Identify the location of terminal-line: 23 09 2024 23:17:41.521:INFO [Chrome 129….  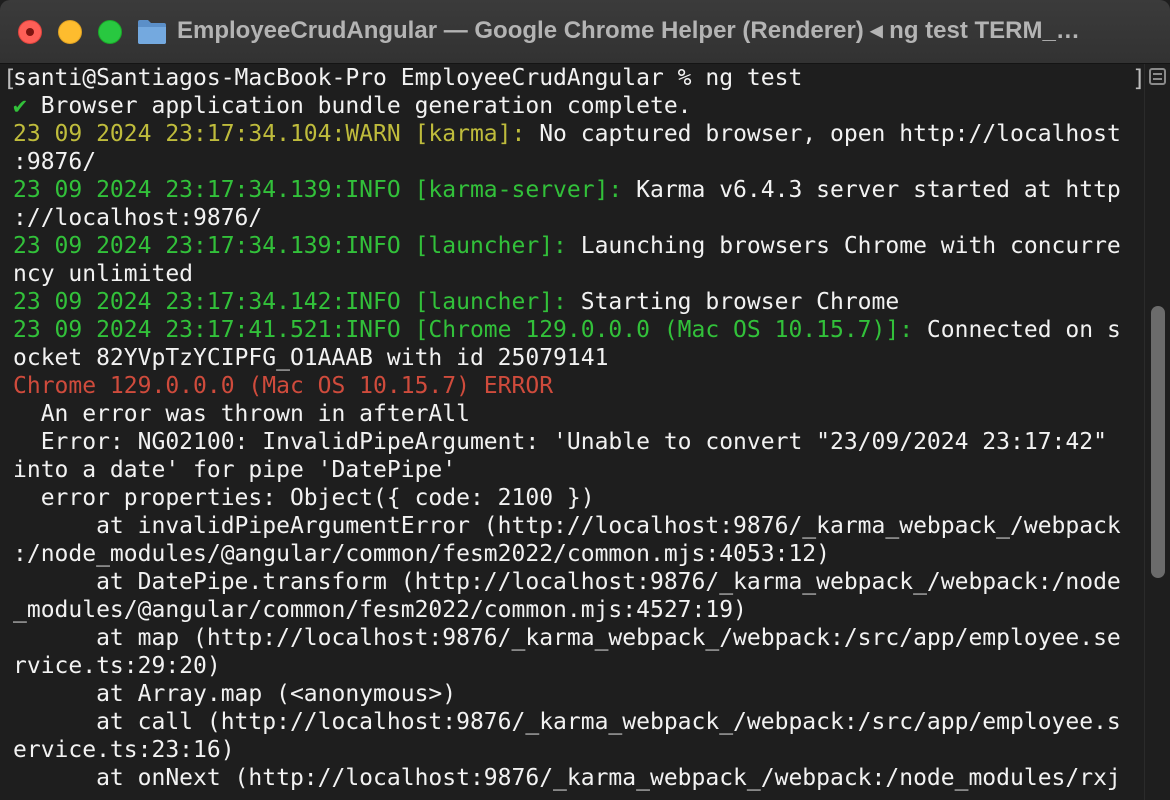
(578, 330).